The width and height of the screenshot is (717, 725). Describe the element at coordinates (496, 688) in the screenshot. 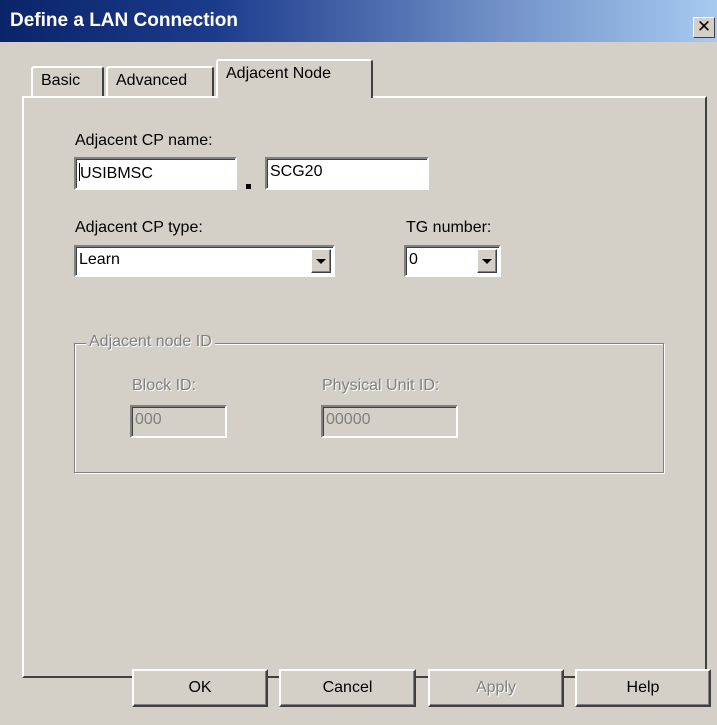

I see `apply-button: Apply` at that location.